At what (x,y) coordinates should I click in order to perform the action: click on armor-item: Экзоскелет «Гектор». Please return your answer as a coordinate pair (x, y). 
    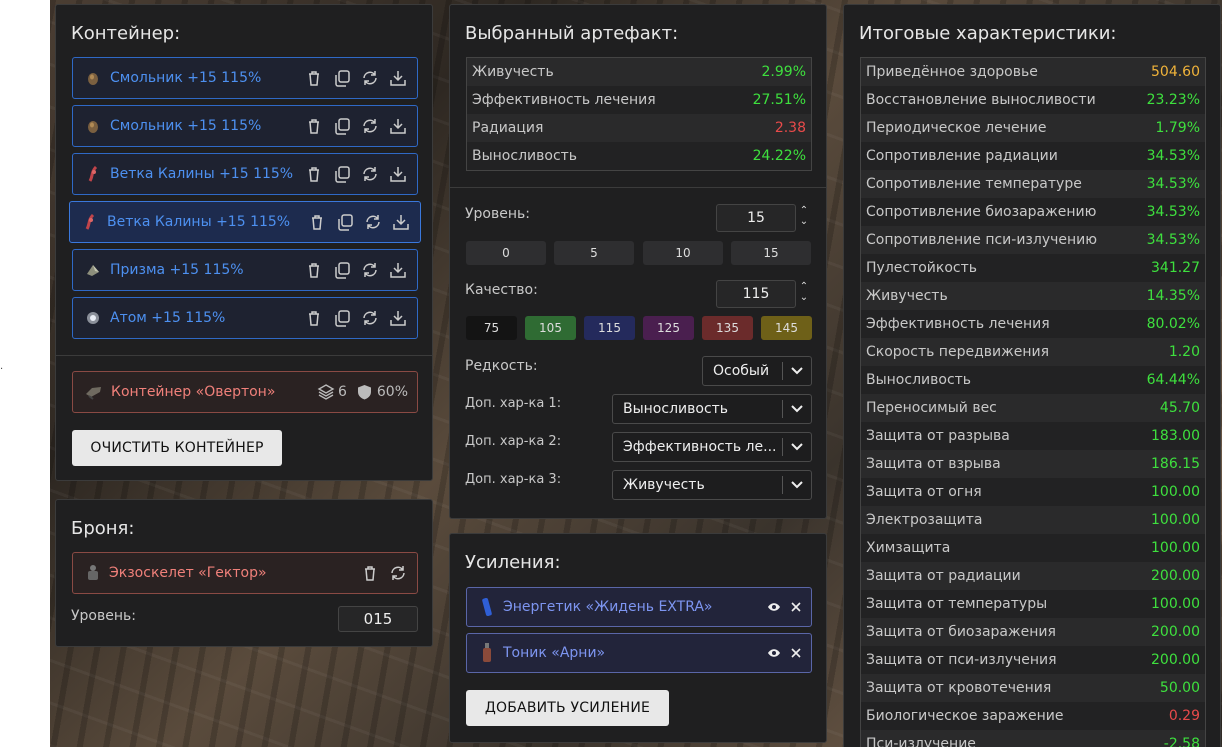
    Looking at the image, I should click on (245, 573).